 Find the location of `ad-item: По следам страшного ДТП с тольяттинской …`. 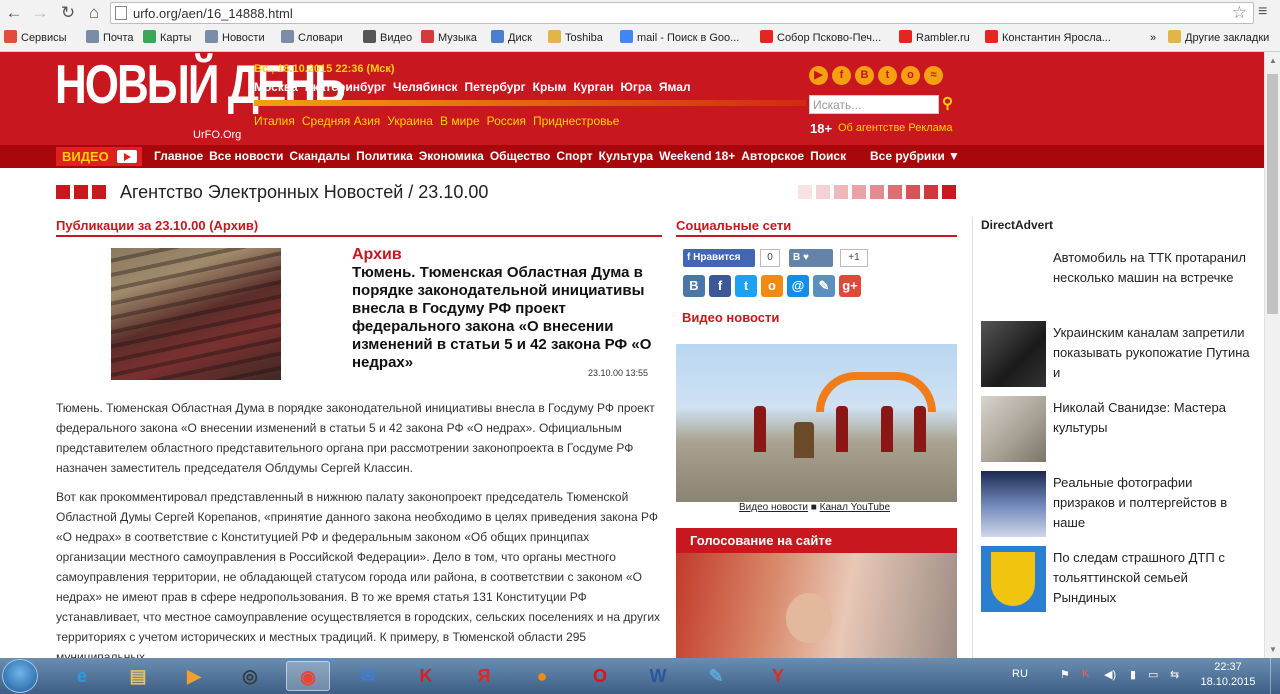

ad-item: По следам страшного ДТП с тольяттинской … is located at coordinates (1121, 579).